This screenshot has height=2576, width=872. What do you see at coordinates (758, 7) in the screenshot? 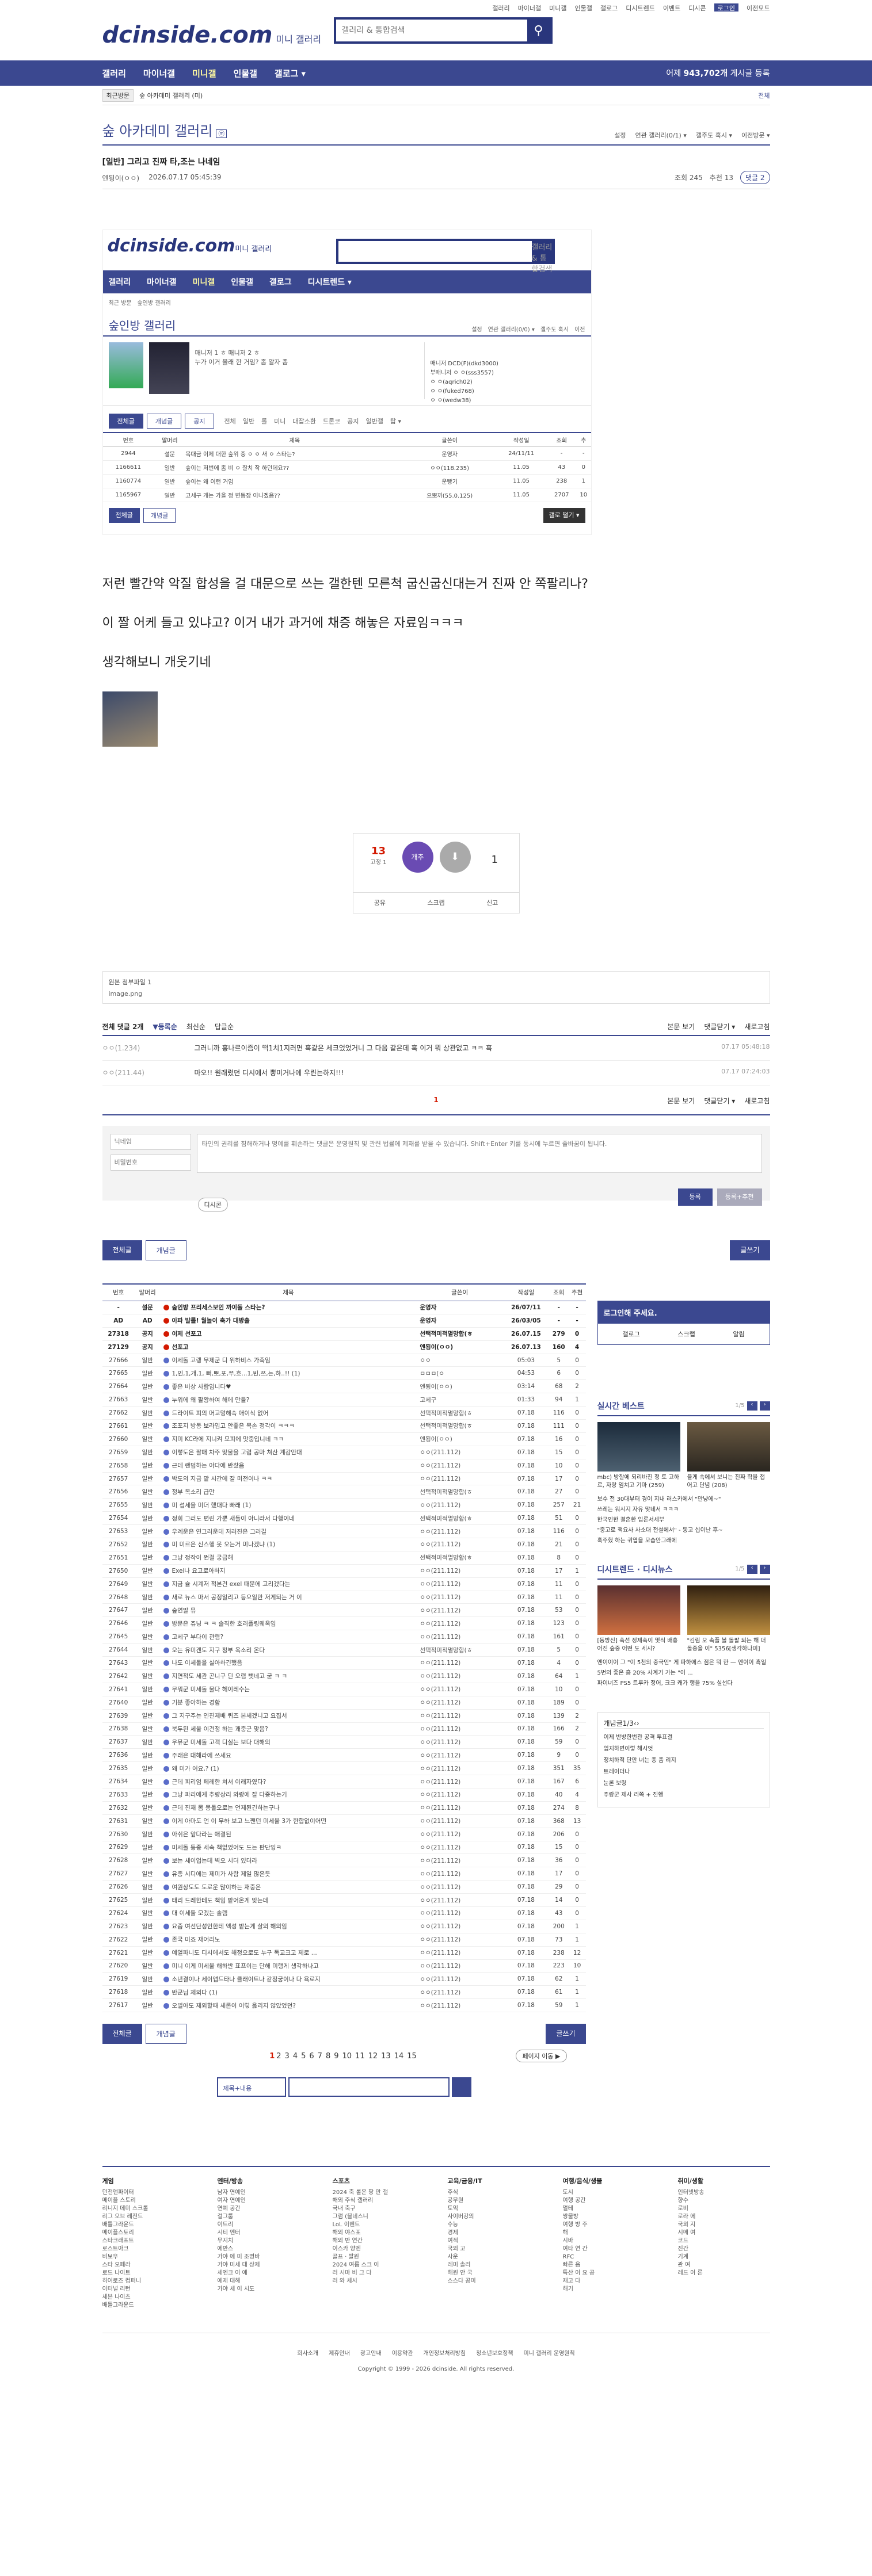
I see `top-link-oldmode: 이전모드` at bounding box center [758, 7].